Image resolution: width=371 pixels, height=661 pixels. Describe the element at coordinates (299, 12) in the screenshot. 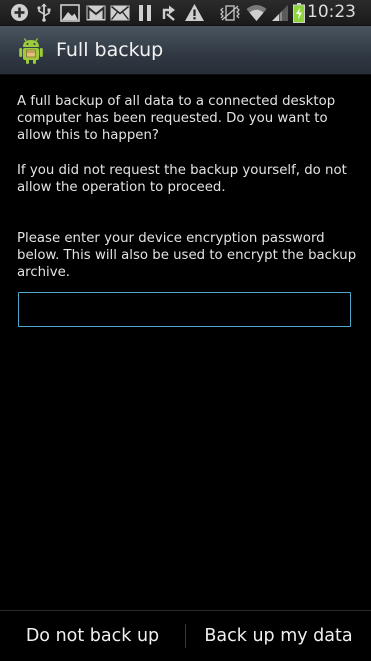

I see `battery-charging-icon` at that location.